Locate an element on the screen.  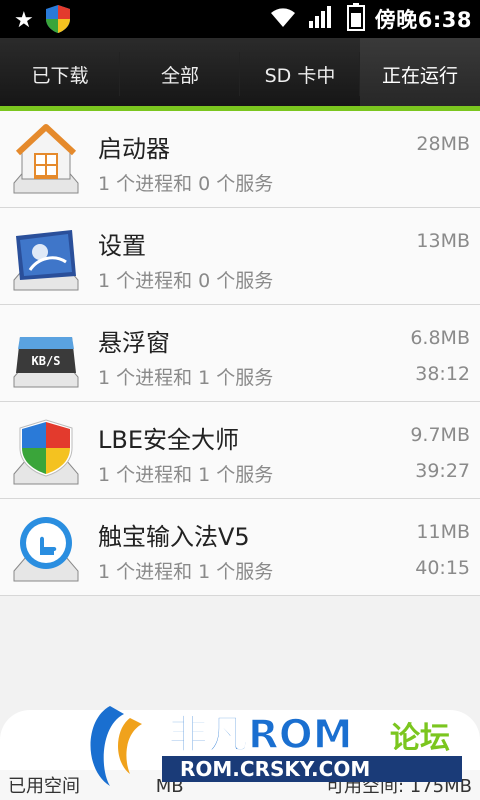
watermark-brand: 非凡ROM is located at coordinates (260, 735).